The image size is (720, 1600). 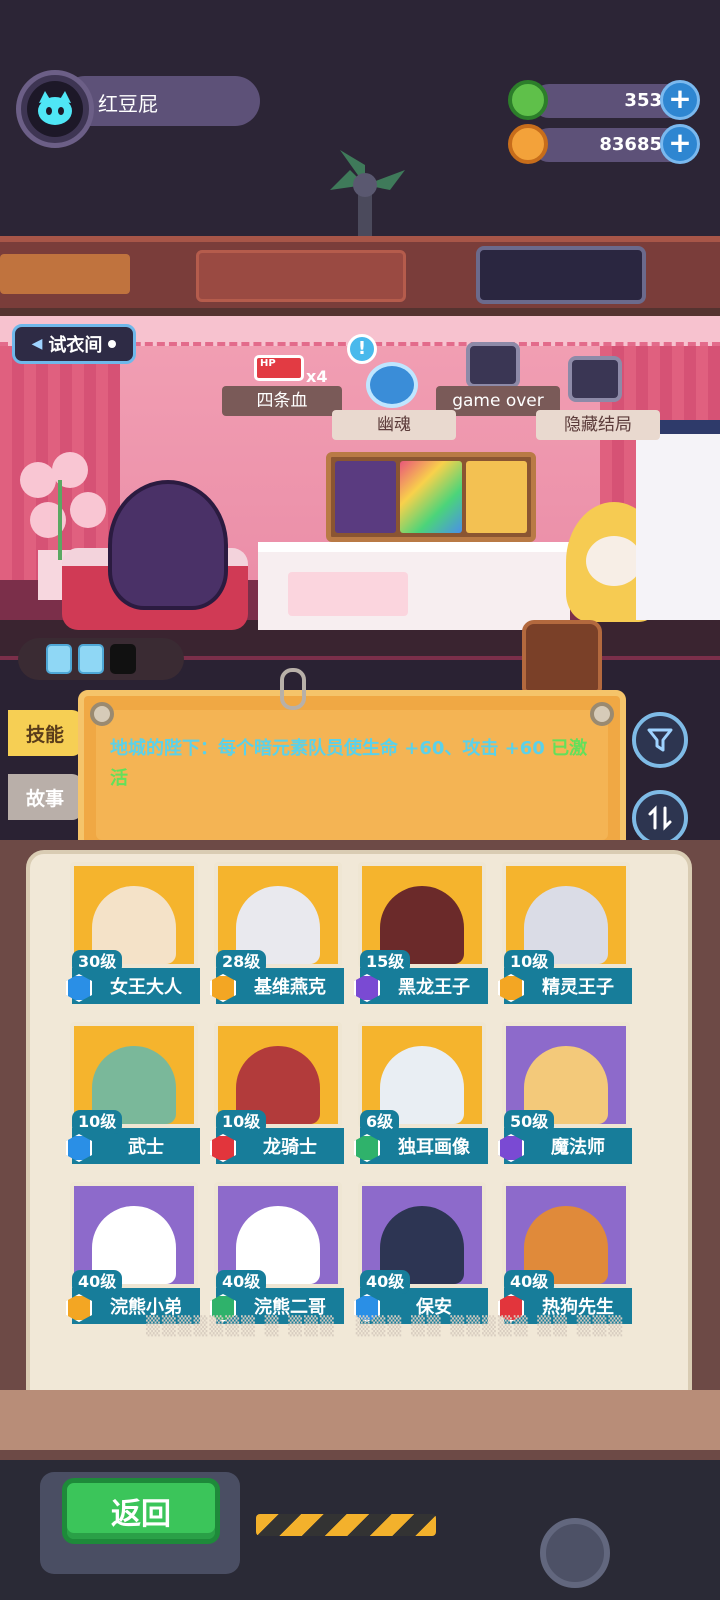 I want to click on gem-currency: 353 +, so click(x=608, y=100).